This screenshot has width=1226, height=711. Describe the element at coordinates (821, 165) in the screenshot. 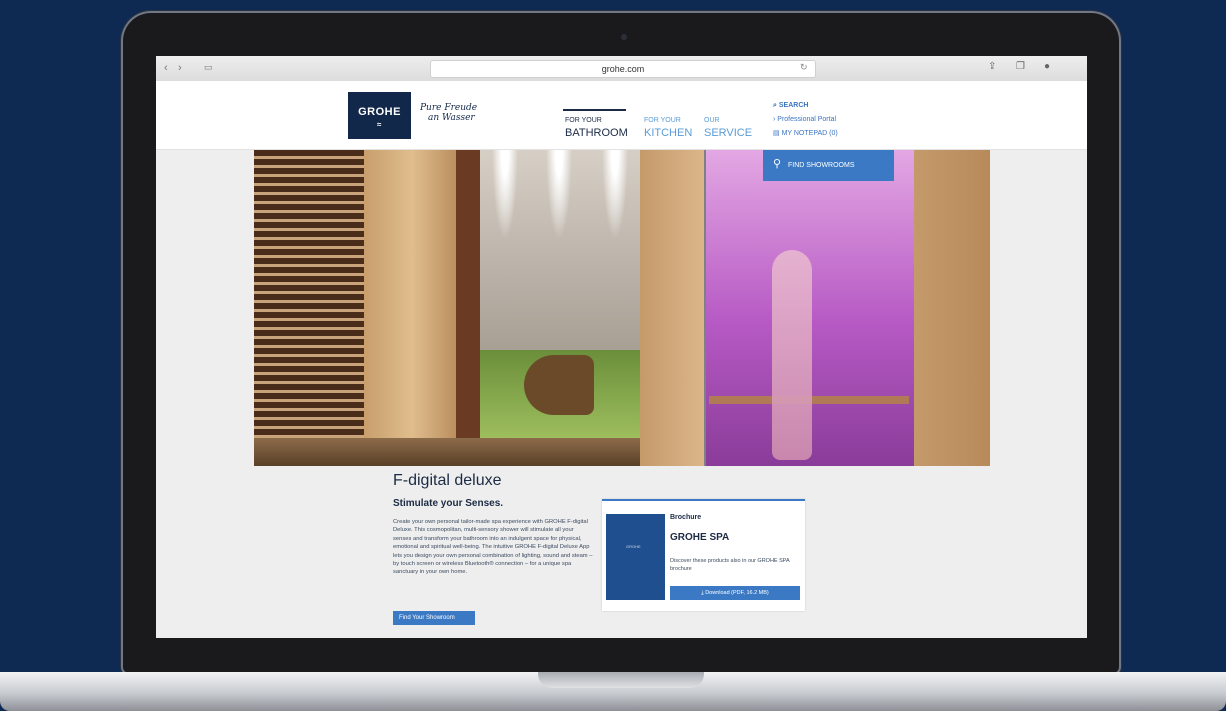

I see `showrooms-label: FIND SHOWROOMS` at that location.